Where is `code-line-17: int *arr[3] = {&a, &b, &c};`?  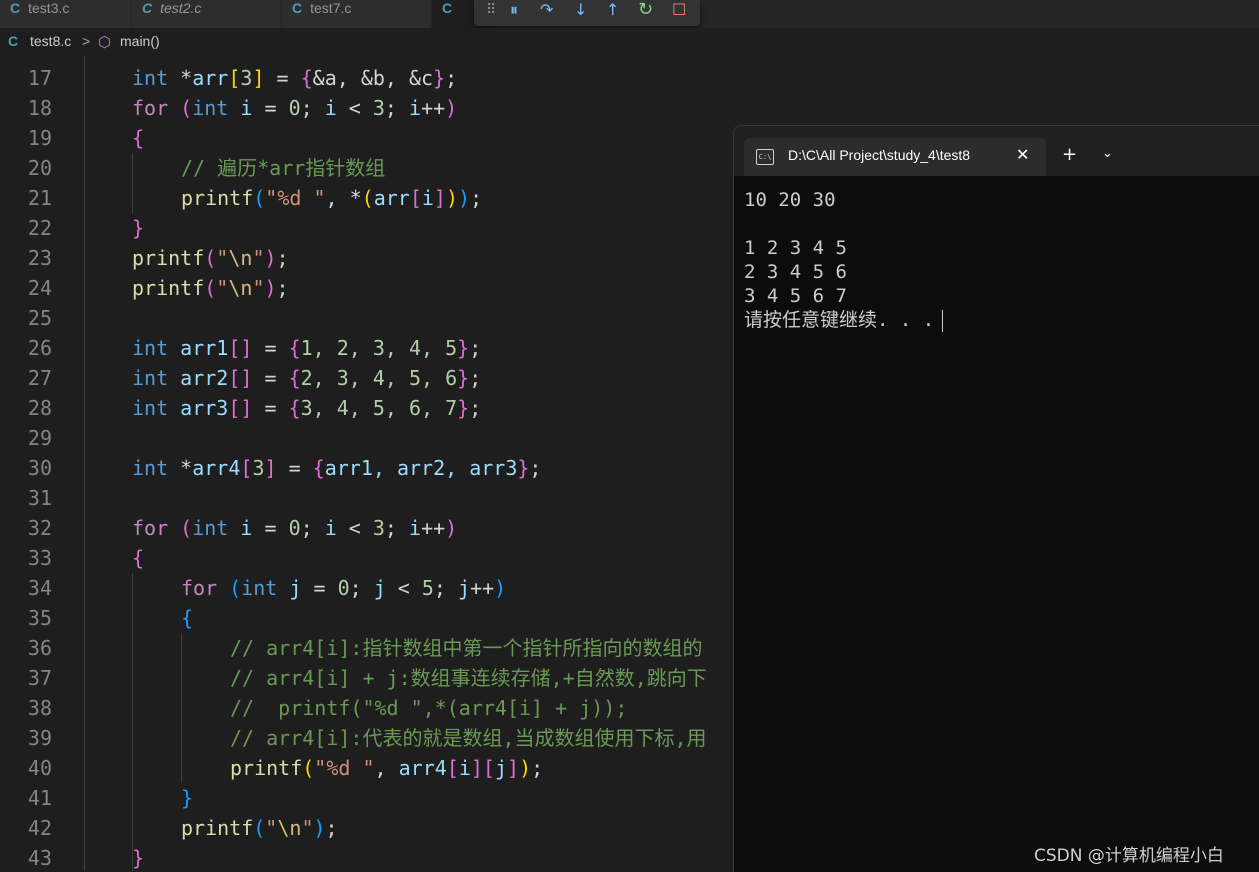
code-line-17: int *arr[3] = {&a, &b, &c}; is located at coordinates (295, 78).